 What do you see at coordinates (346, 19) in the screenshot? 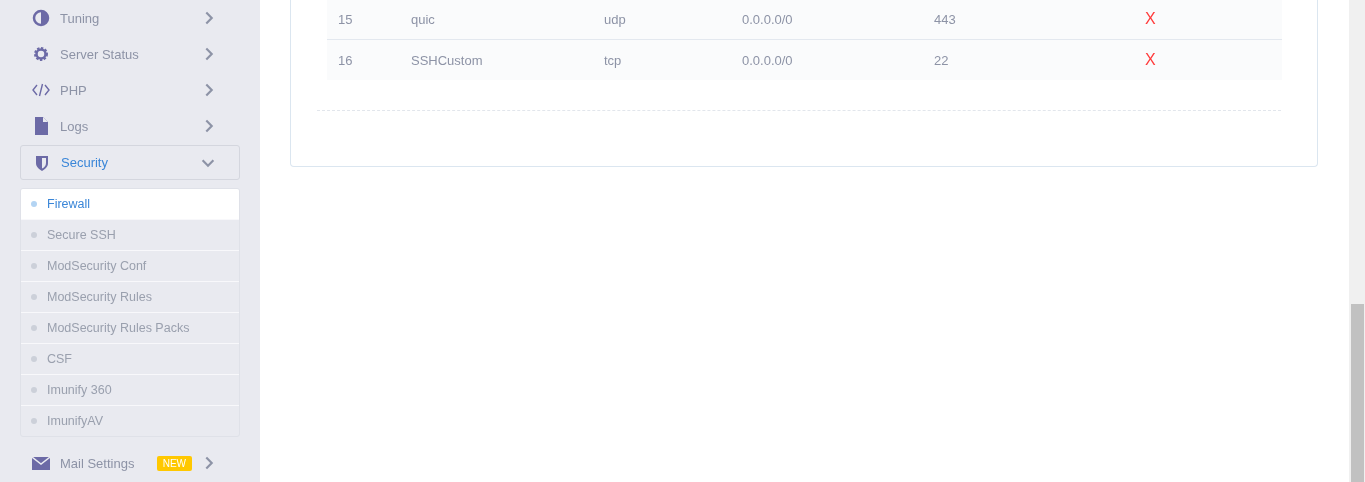
I see `table-cell-text: 15` at bounding box center [346, 19].